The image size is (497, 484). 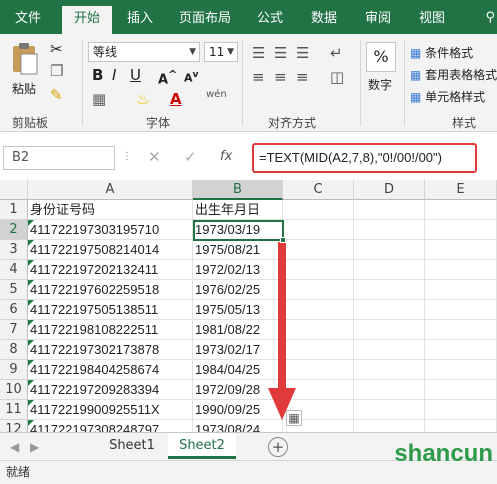 I want to click on cell-e2, so click(x=461, y=230).